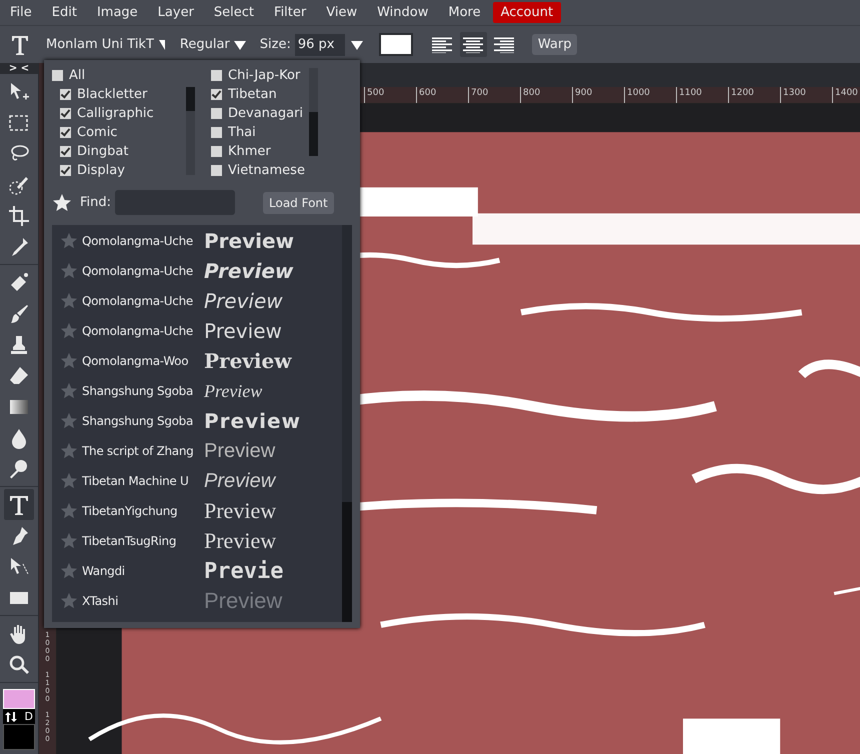  I want to click on font-name: TibetanTsugRing, so click(130, 541).